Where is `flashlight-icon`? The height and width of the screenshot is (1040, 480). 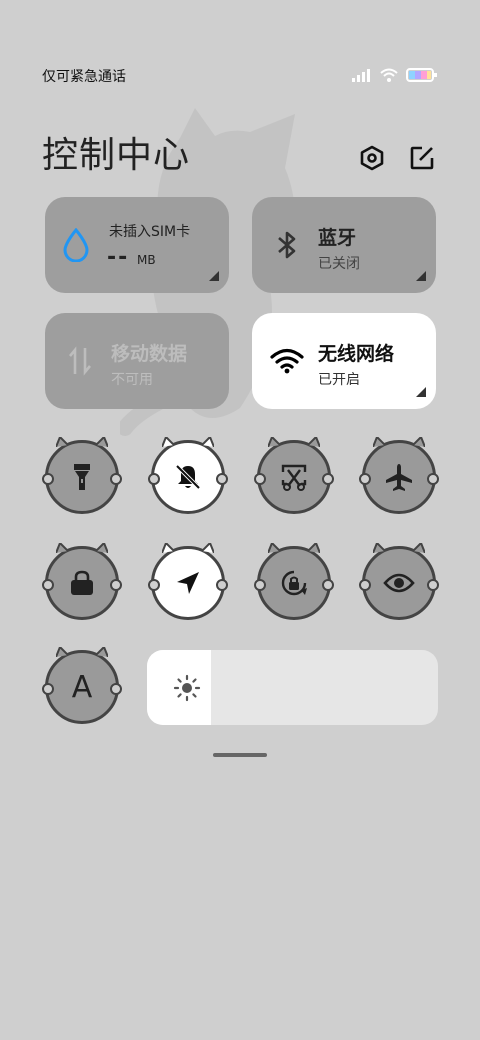
flashlight-icon is located at coordinates (82, 477).